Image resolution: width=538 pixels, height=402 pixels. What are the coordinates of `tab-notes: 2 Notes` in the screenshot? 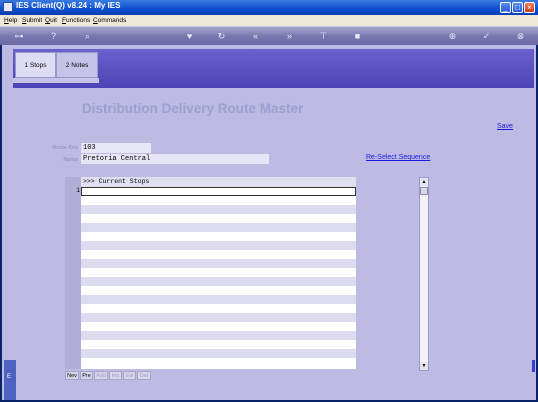 It's located at (77, 65).